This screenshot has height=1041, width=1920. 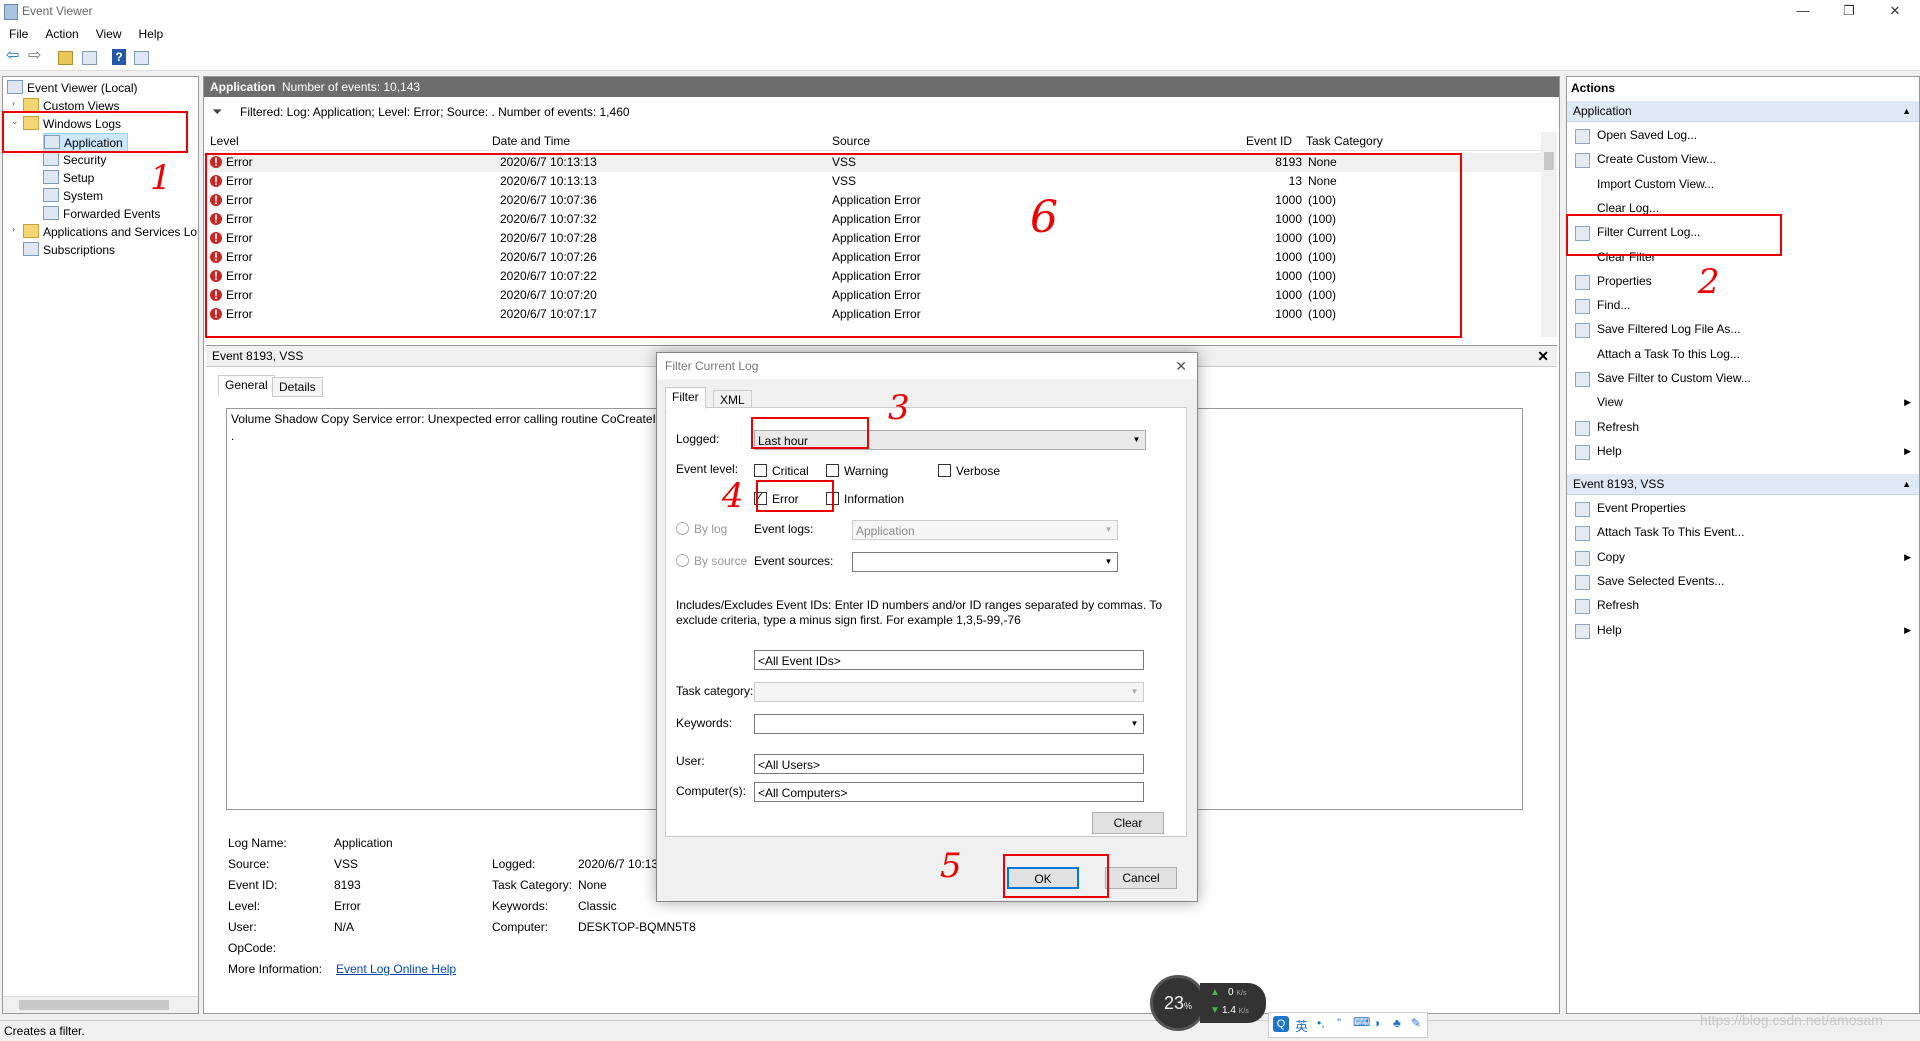 I want to click on tree-item-applications-and-services: Applications and Services Lo, so click(x=110, y=232).